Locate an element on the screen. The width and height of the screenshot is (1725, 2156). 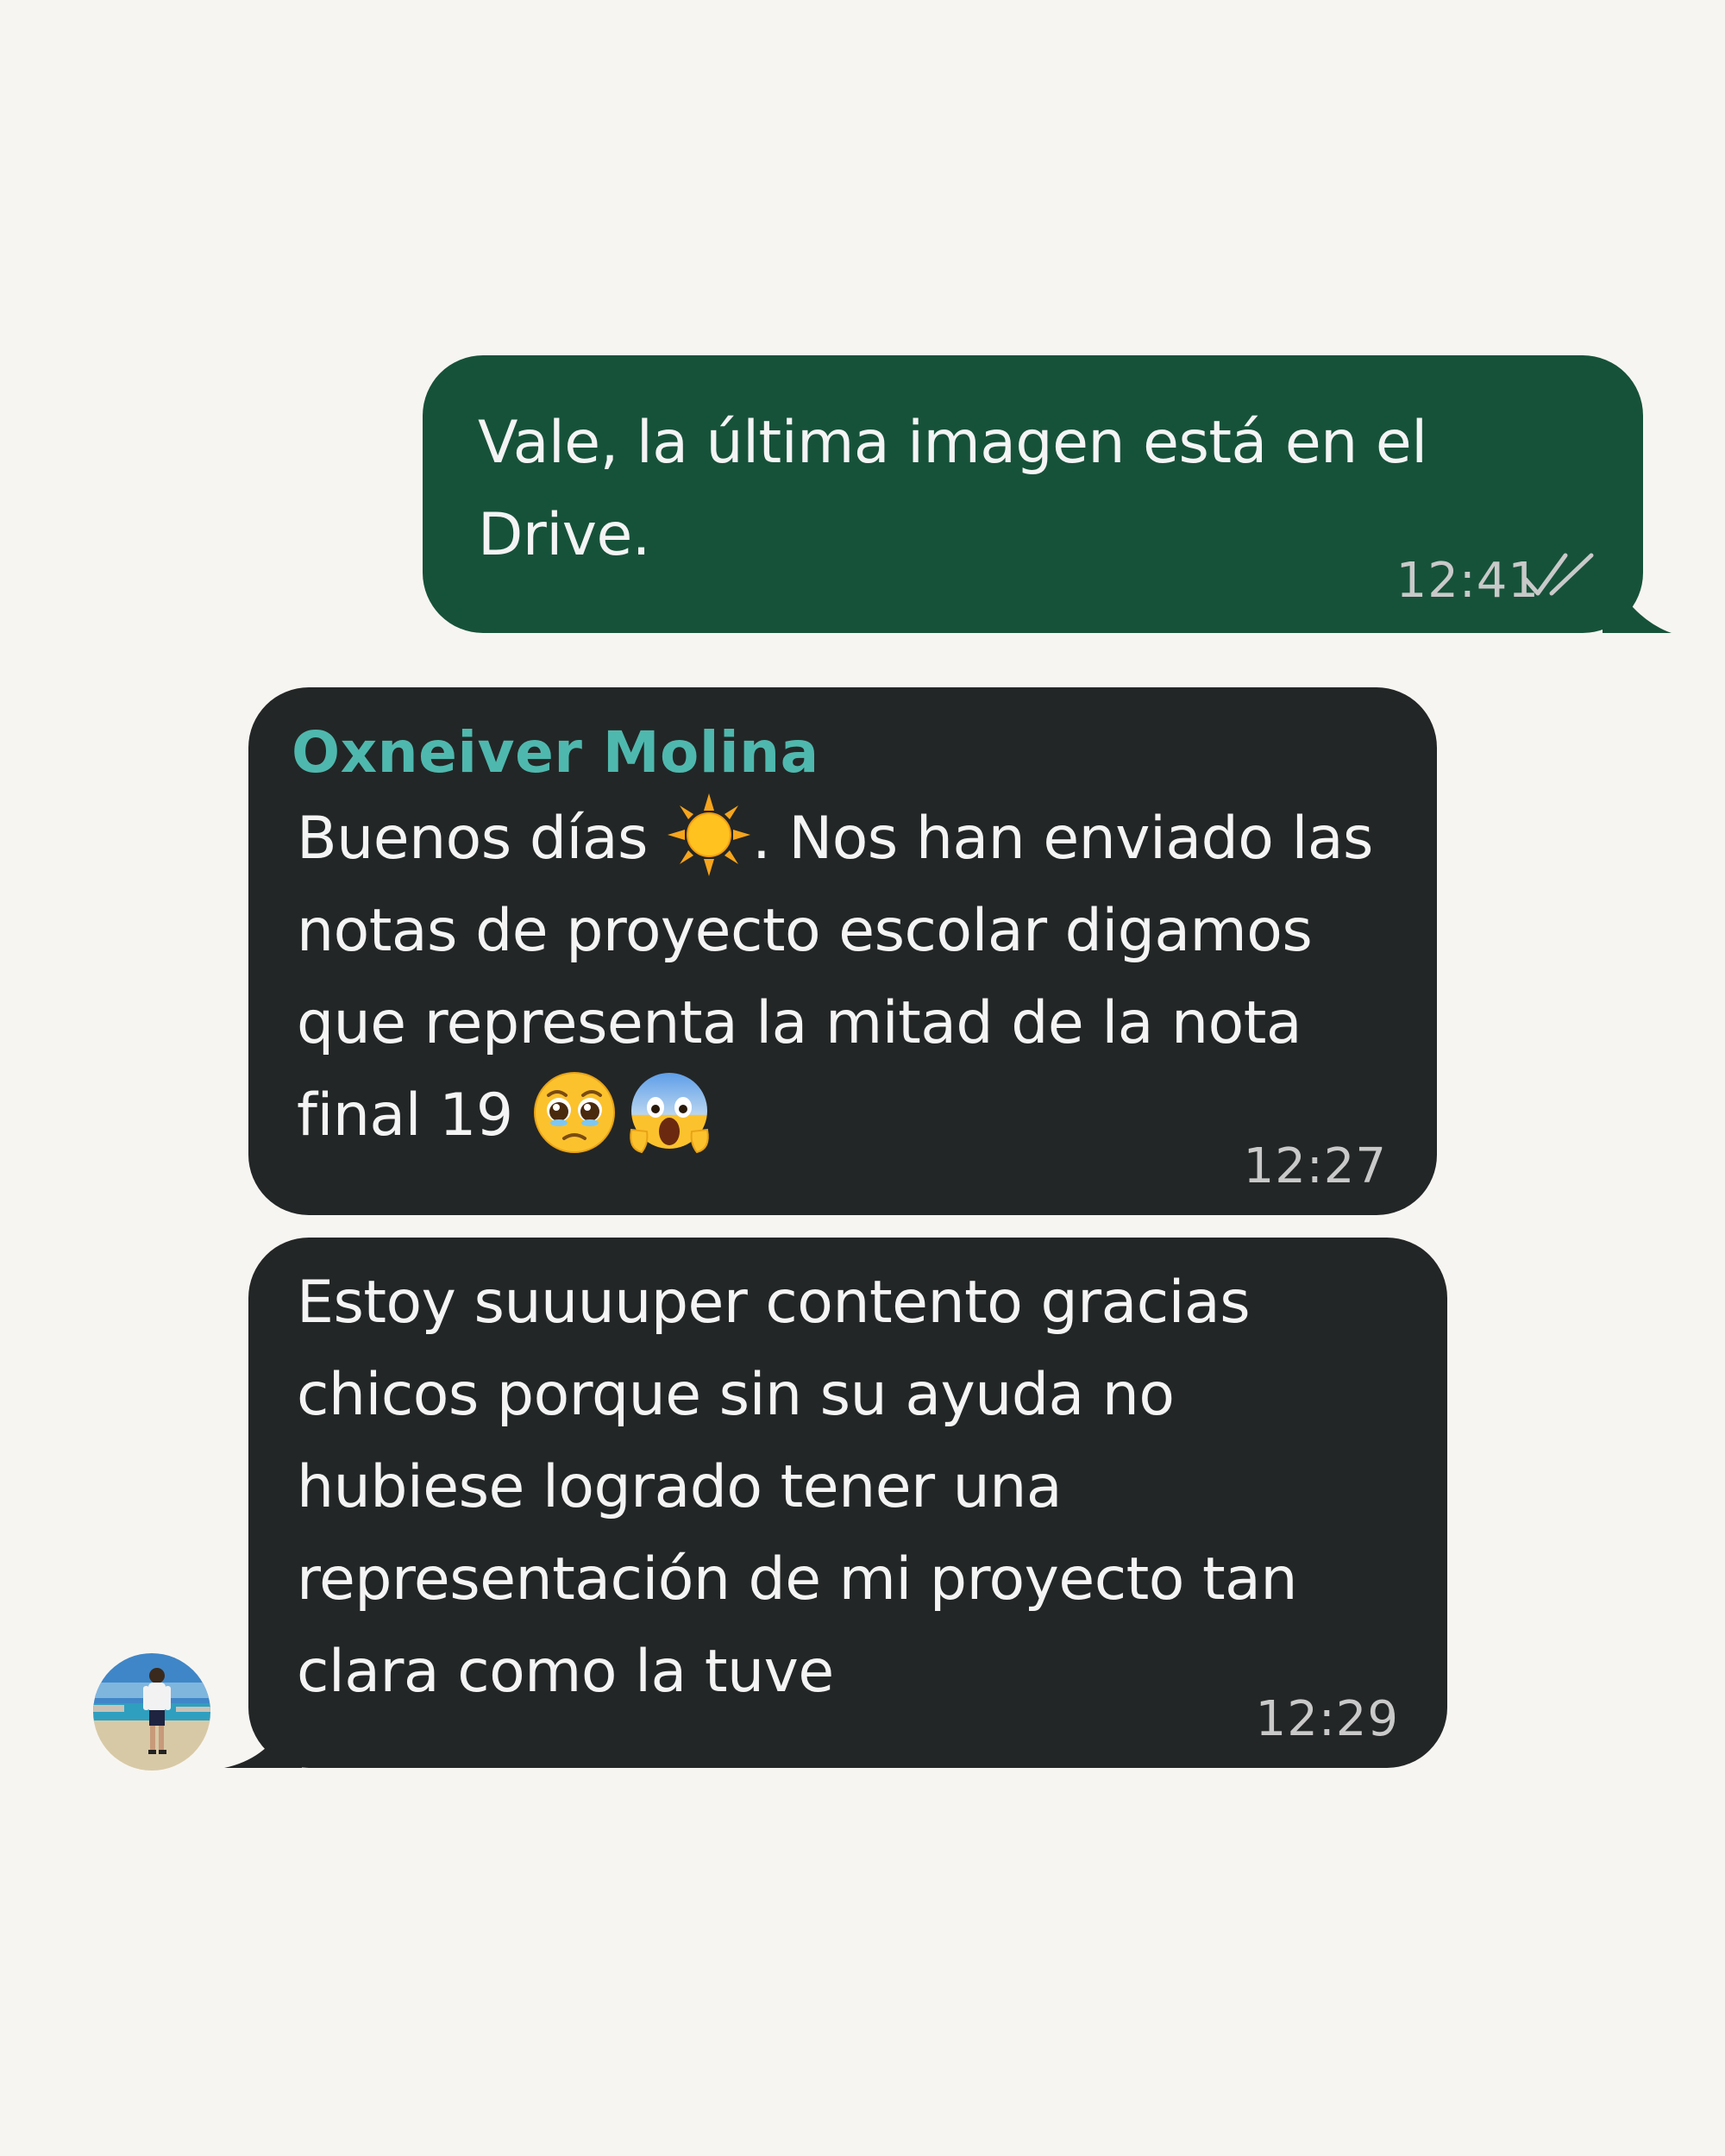
message-timestamp: 12:27 is located at coordinates (1315, 1166).